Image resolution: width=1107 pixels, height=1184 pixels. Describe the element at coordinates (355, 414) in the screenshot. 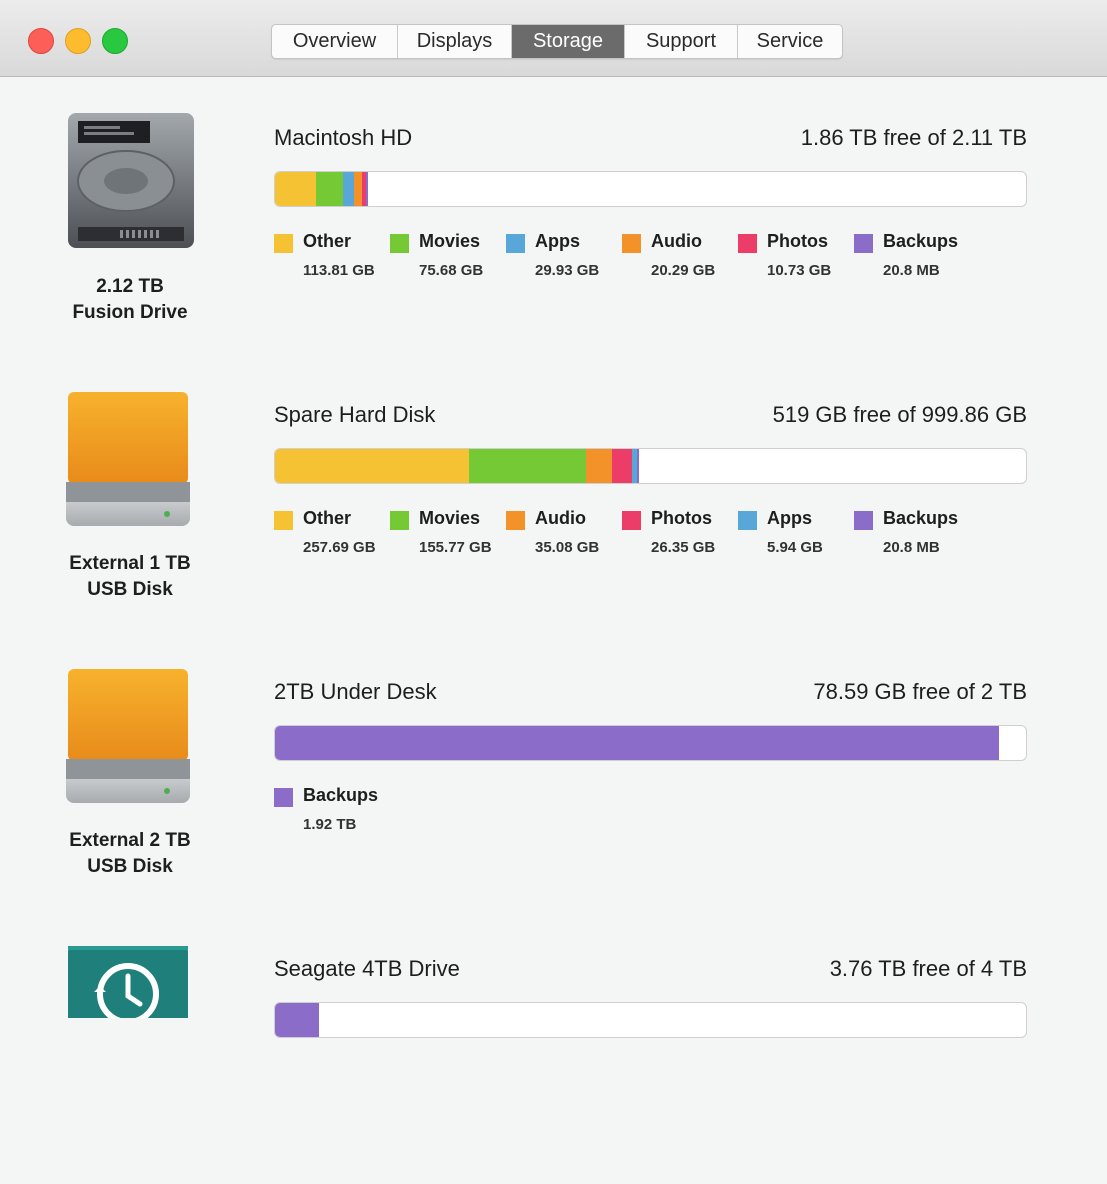

I see `drive-name: Spare Hard Disk` at that location.